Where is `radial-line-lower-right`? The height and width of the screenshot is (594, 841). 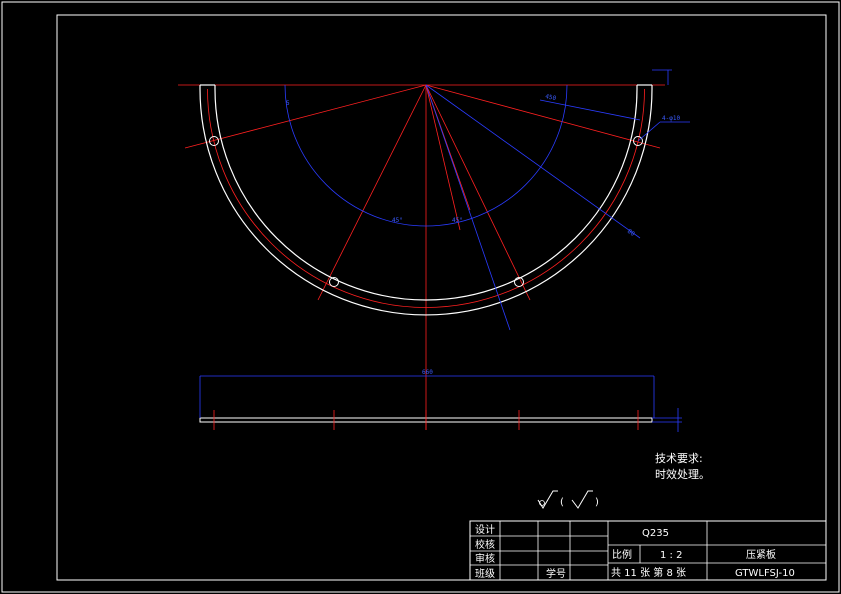 radial-line-lower-right is located at coordinates (478, 192).